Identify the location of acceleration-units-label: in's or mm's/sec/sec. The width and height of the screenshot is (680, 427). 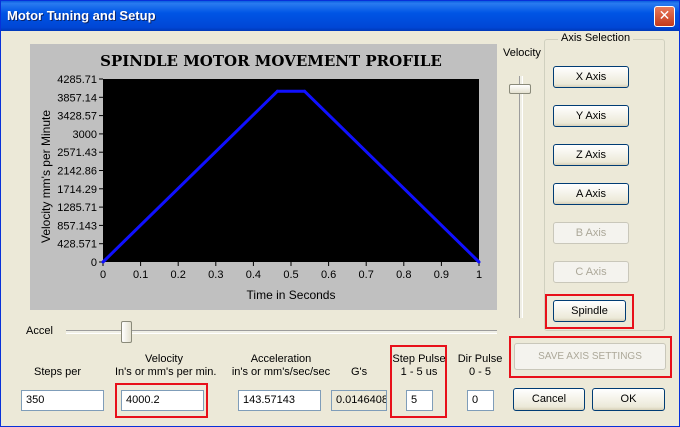
(281, 372).